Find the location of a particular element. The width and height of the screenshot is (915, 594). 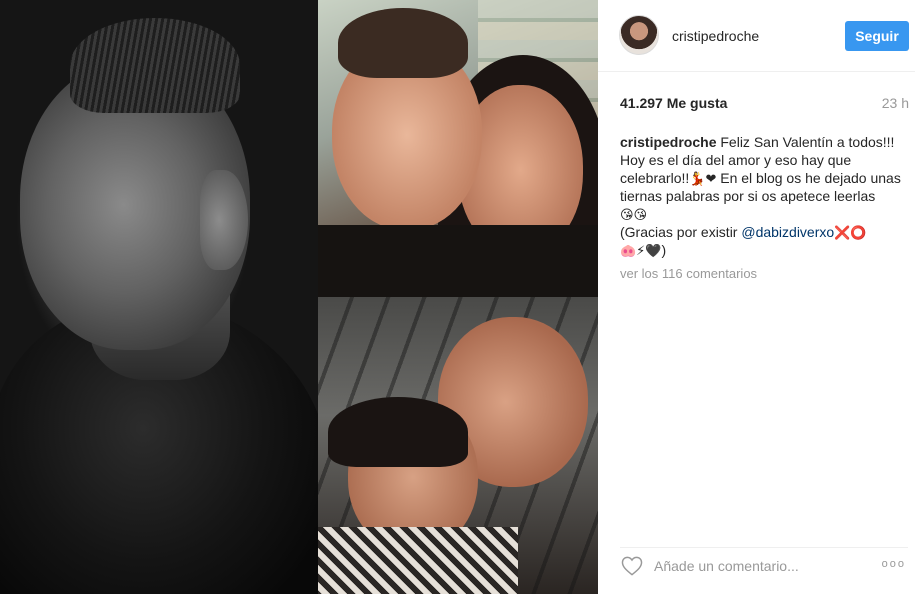

dancer-heart-emoji: 💃❤ is located at coordinates (703, 178).